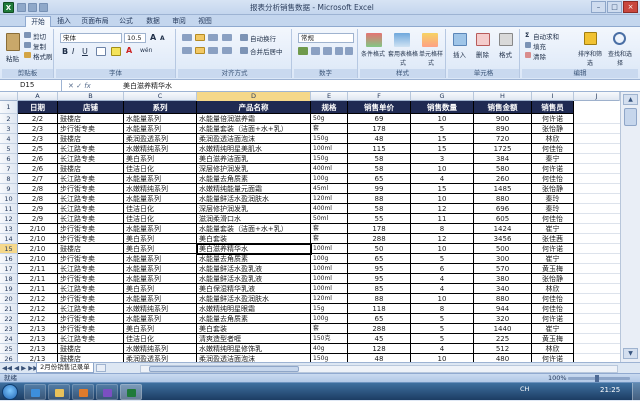 The width and height of the screenshot is (640, 401). I want to click on table-cell: 99, so click(379, 189).